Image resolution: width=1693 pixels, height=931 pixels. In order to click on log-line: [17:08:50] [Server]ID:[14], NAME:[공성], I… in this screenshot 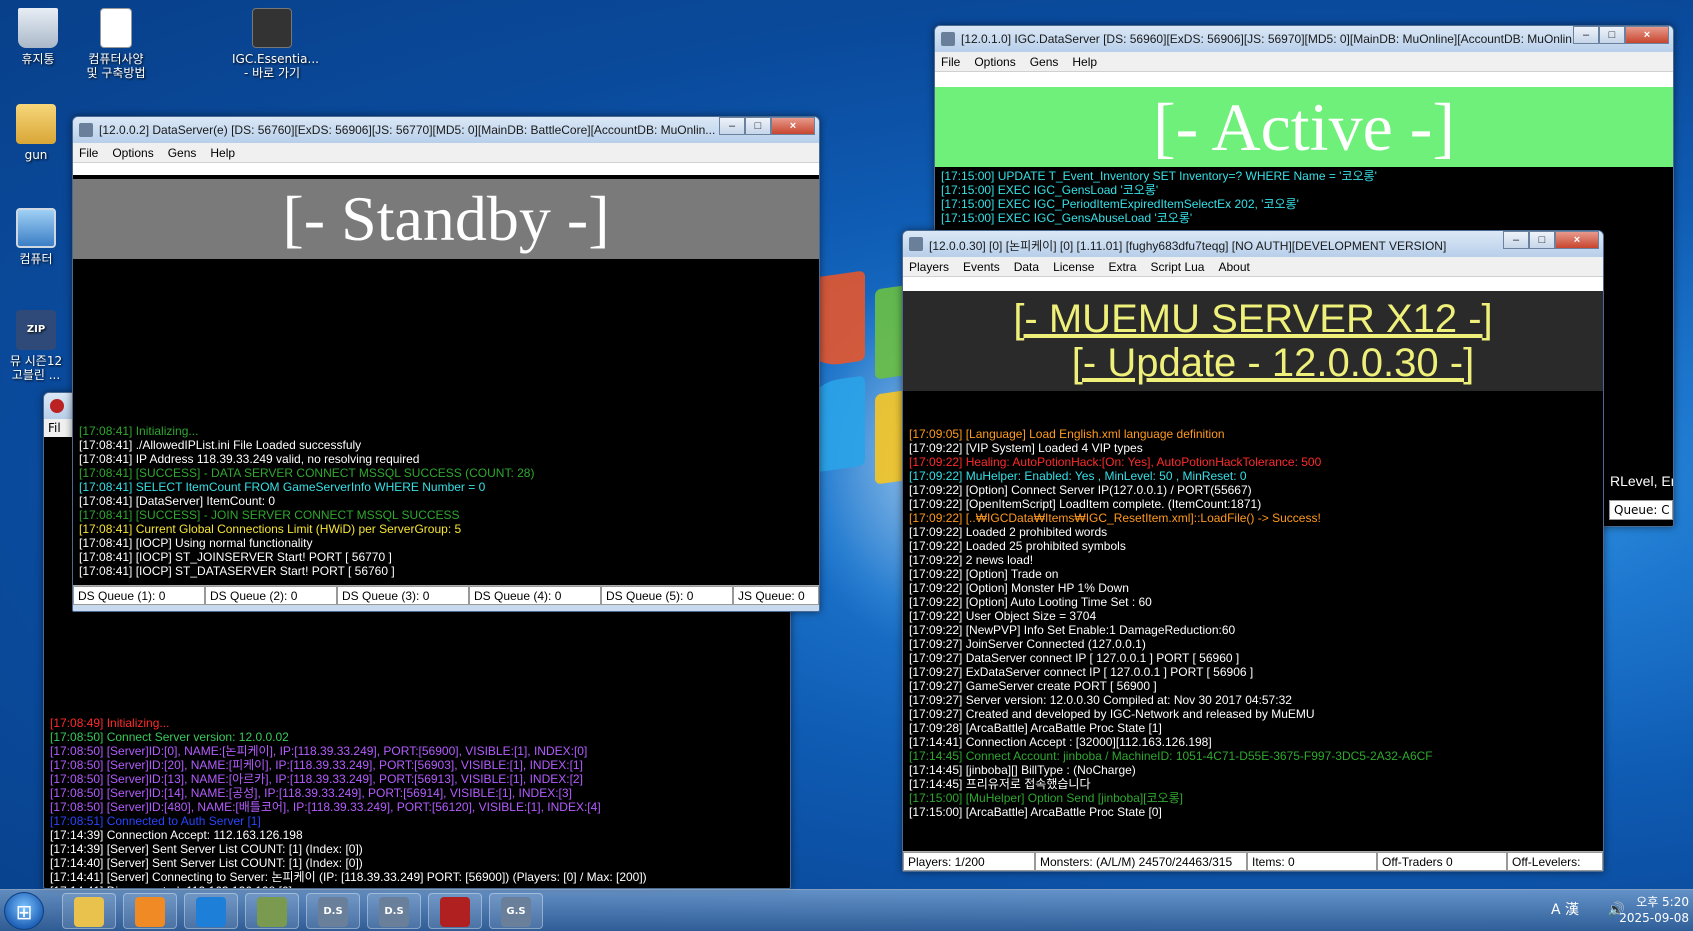, I will do `click(311, 793)`.